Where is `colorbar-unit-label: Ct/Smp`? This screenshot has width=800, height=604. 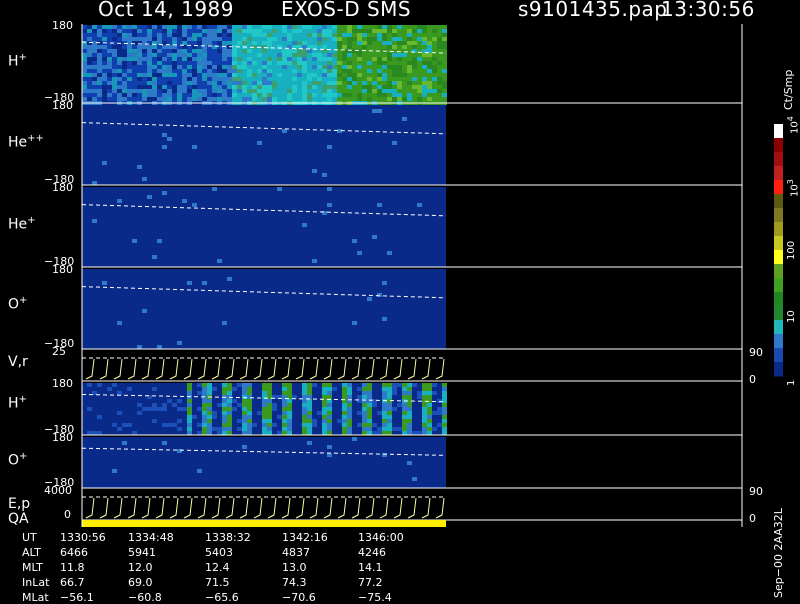
colorbar-unit-label: Ct/Smp is located at coordinates (788, 89).